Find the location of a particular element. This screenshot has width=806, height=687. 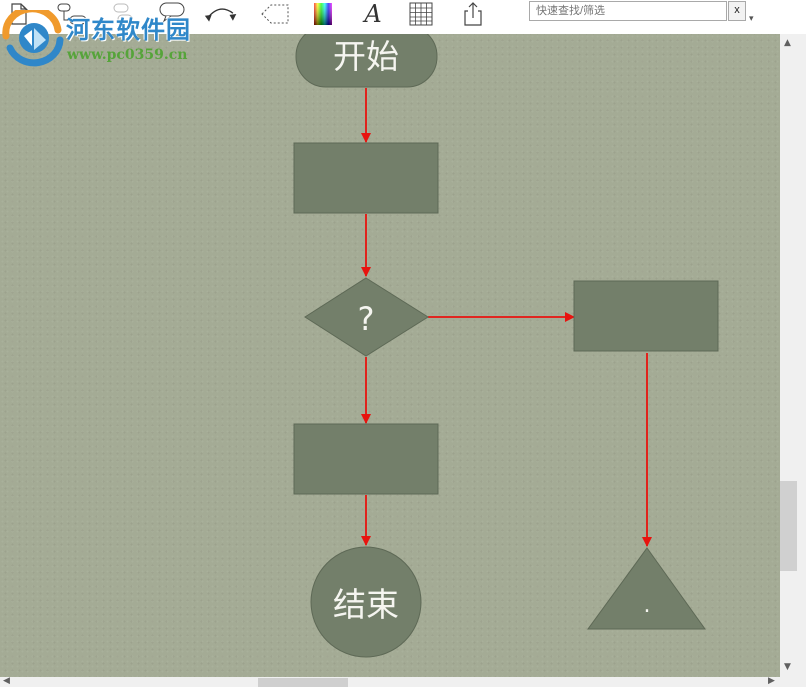

scroll-right-arrow-icon: ▶ is located at coordinates (771, 681).